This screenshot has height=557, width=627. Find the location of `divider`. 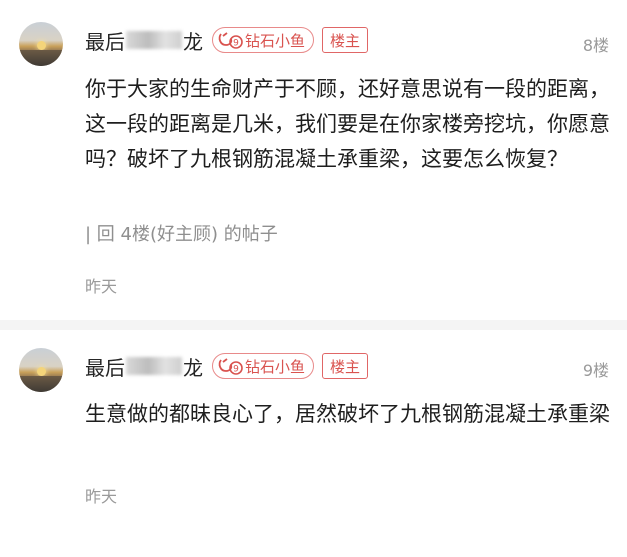

divider is located at coordinates (313, 325).